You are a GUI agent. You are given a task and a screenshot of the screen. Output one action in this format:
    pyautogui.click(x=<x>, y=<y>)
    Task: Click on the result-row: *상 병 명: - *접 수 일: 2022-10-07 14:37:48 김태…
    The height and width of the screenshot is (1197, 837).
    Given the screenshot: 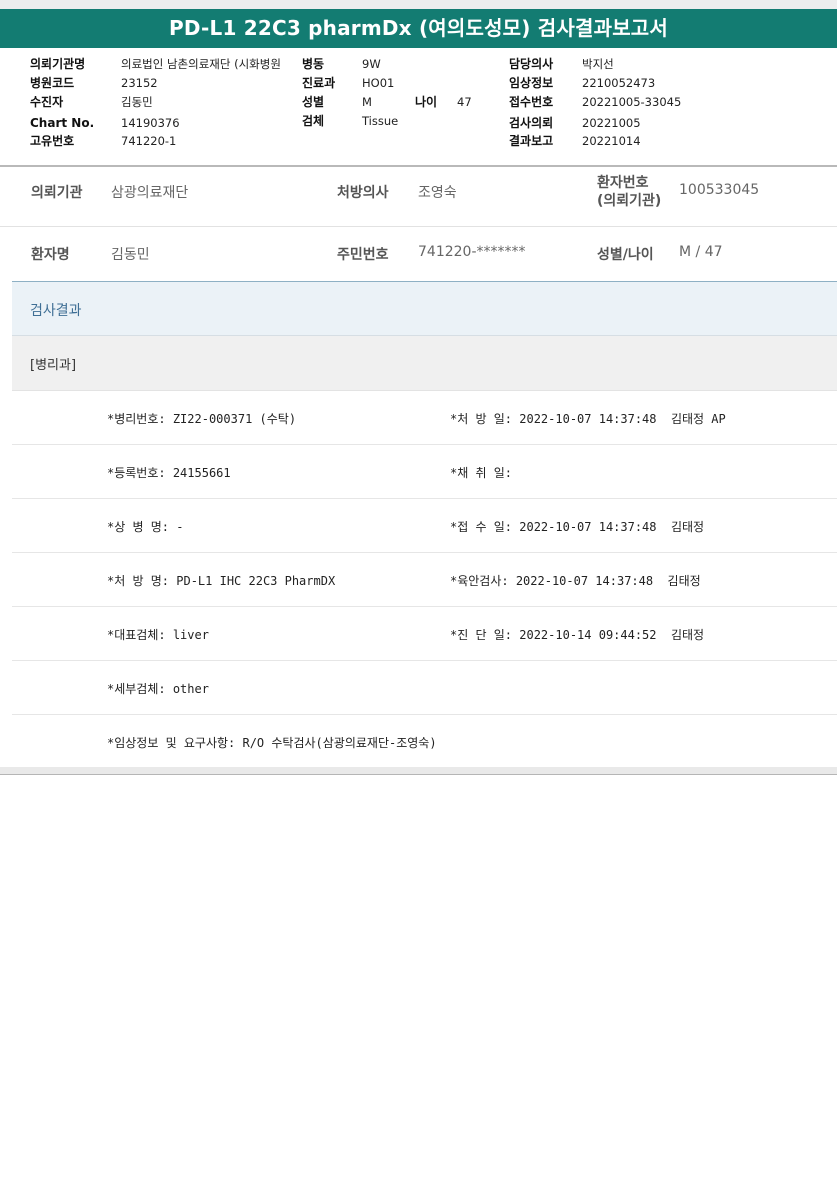 What is the action you would take?
    pyautogui.click(x=424, y=526)
    